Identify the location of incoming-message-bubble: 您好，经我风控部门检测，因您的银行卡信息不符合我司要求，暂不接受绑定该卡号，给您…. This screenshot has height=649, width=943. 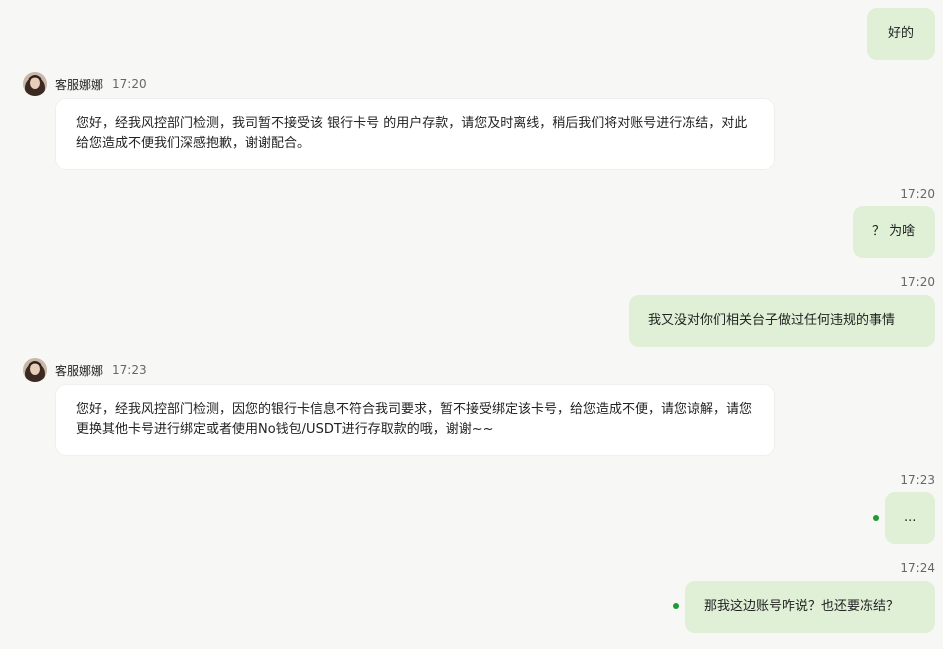
(415, 420).